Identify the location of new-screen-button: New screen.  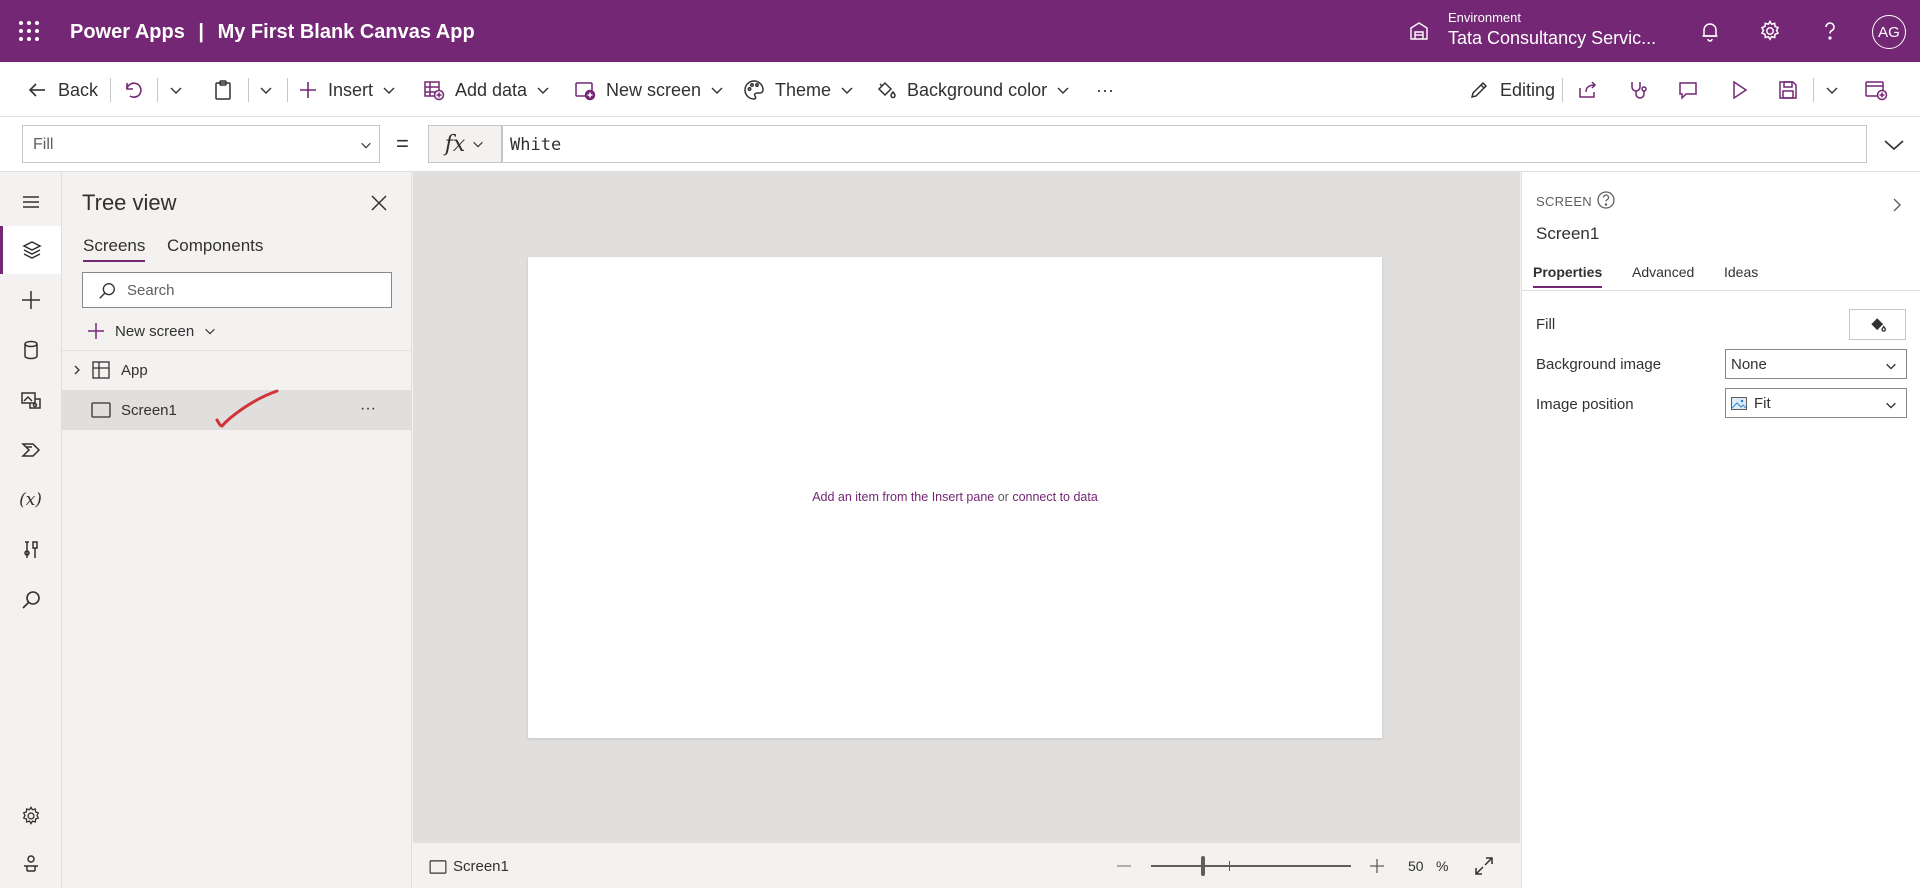
(649, 90).